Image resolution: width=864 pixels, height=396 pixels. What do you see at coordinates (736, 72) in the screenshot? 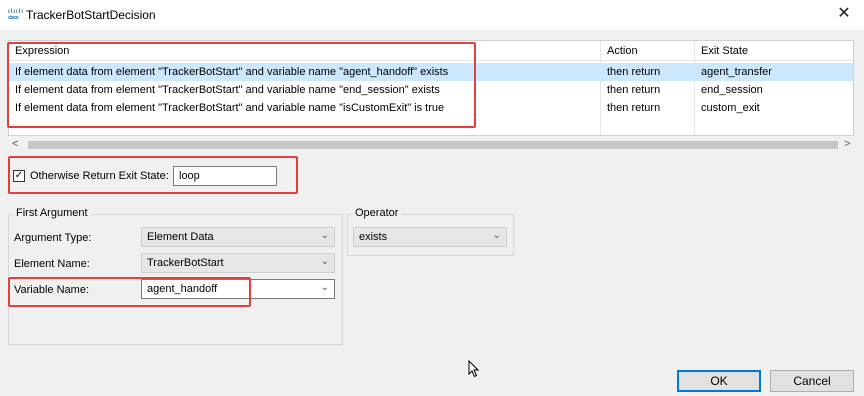
I see `exit-state-cell: agent_transfer` at bounding box center [736, 72].